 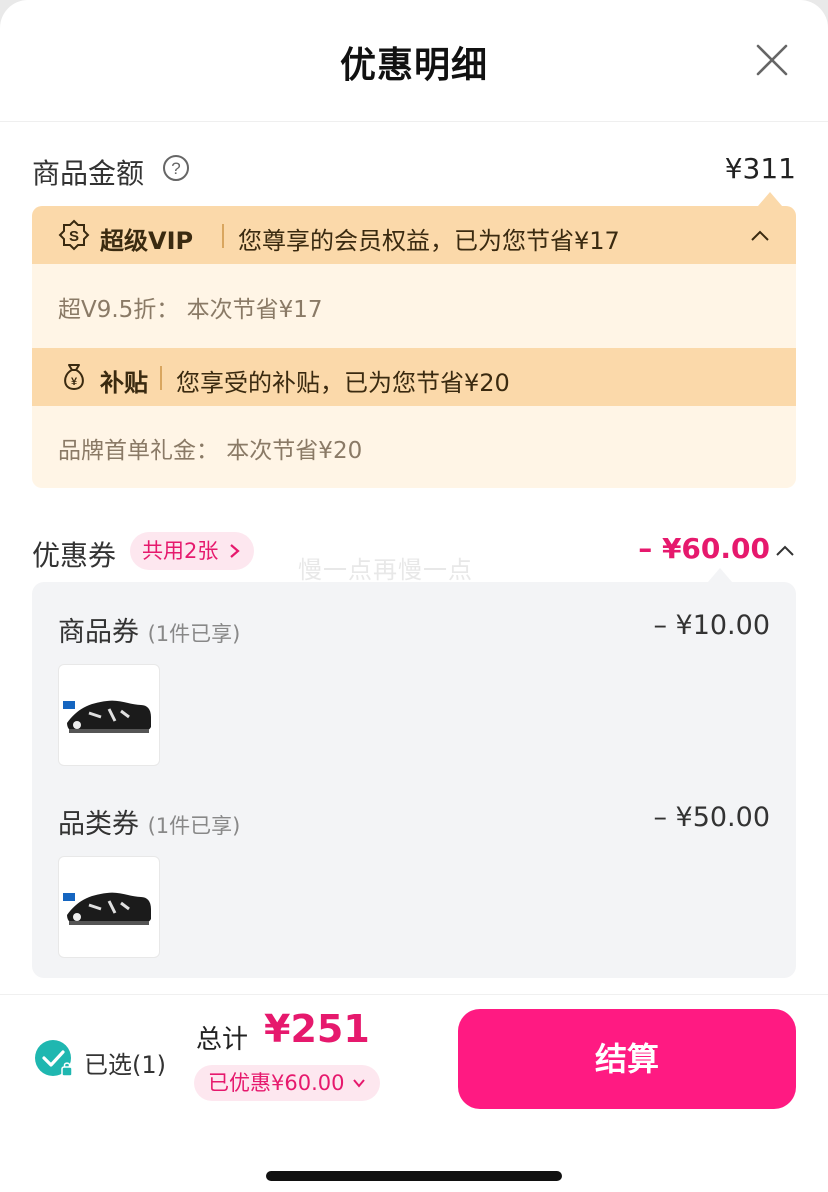 I want to click on vip-divider, so click(x=223, y=236).